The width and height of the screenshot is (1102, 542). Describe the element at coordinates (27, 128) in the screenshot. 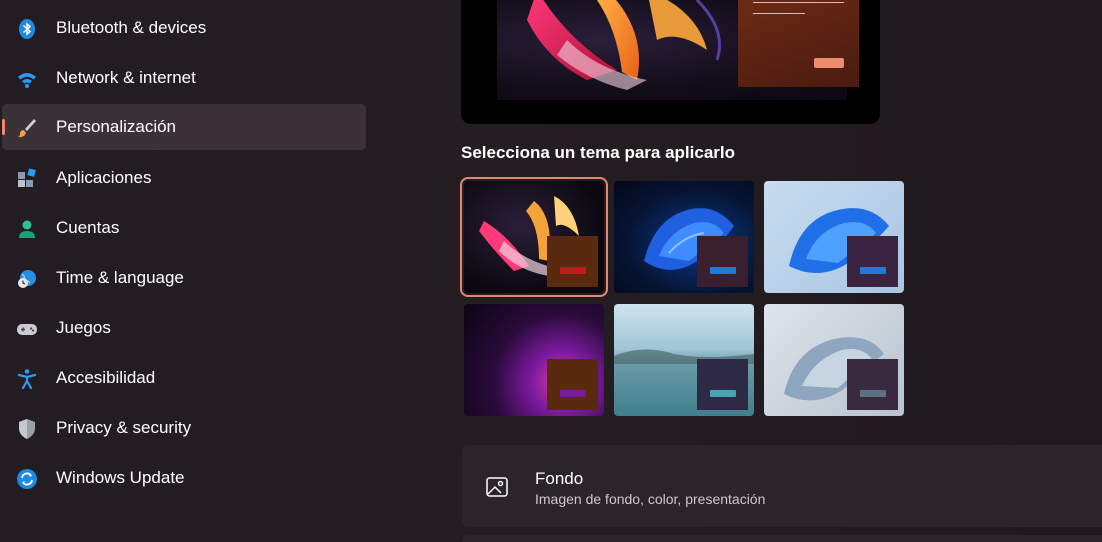

I see `brush-icon` at that location.